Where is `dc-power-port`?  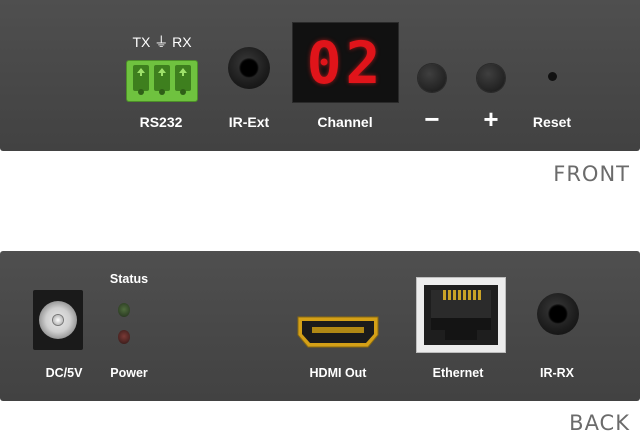
dc-power-port is located at coordinates (58, 320).